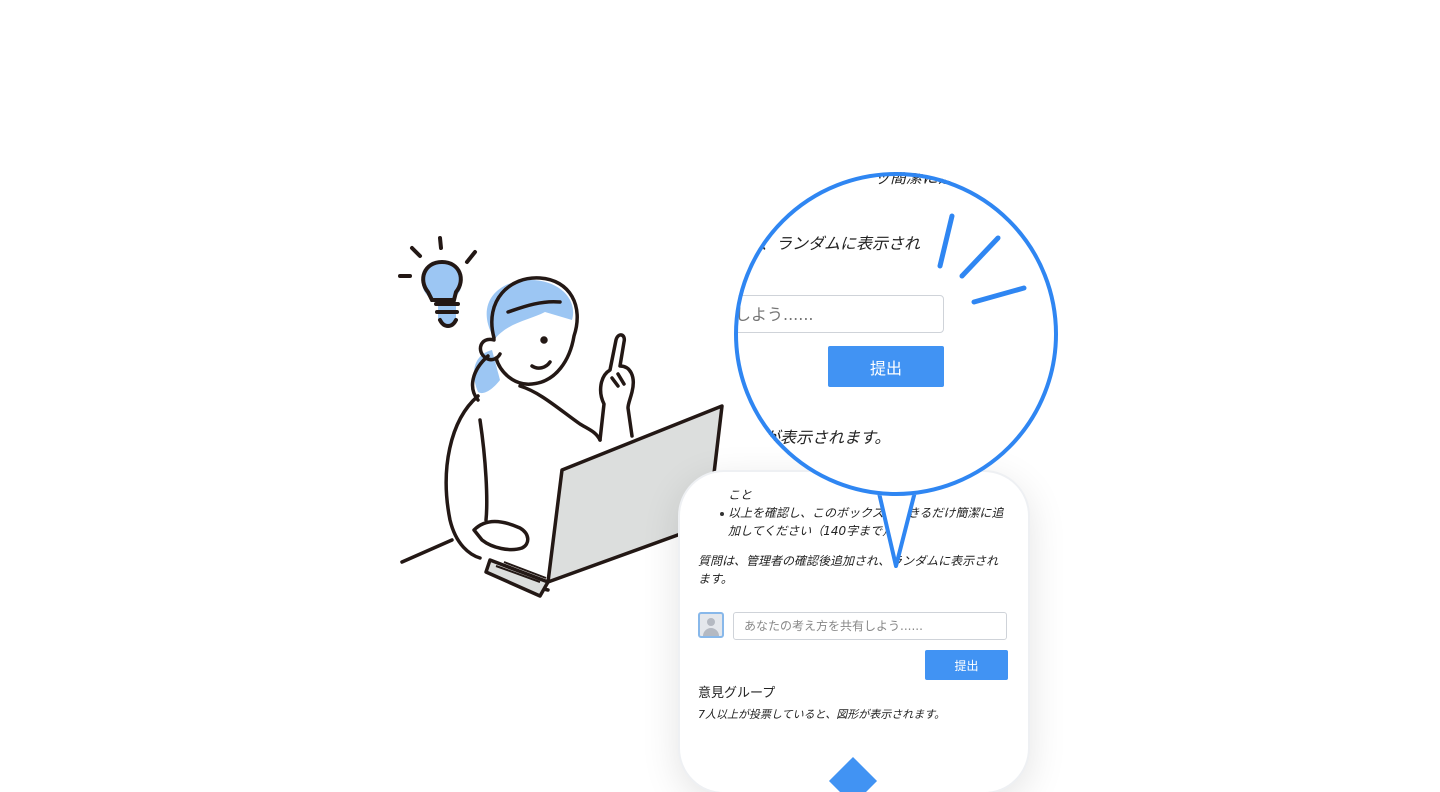  Describe the element at coordinates (896, 334) in the screenshot. I see `zoom-bubble: ッ簡潔に追 、ランダムに表示され 提出 が表示されます。` at that location.